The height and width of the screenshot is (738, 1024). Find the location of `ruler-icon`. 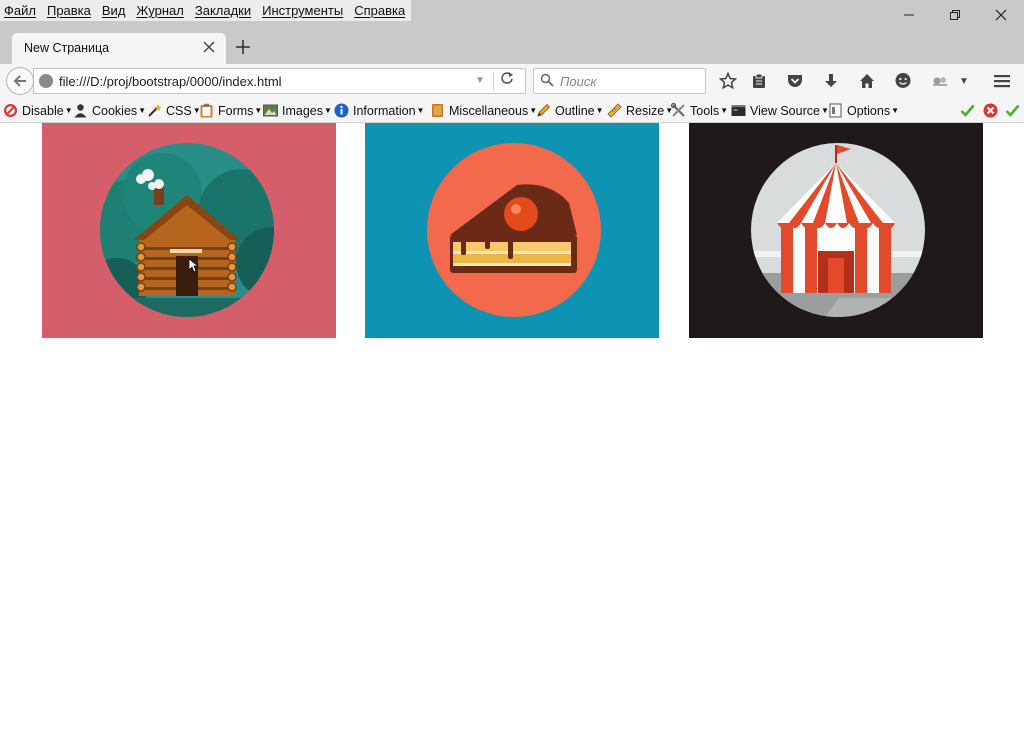

ruler-icon is located at coordinates (614, 110).